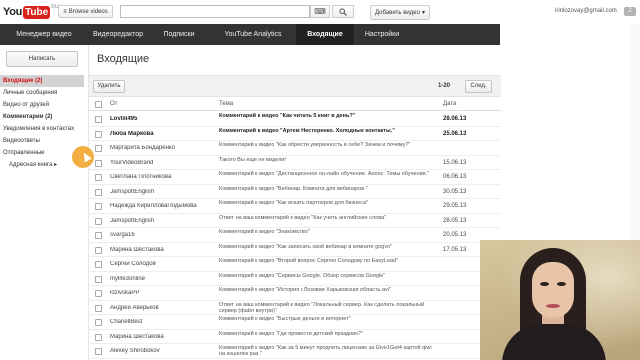  Describe the element at coordinates (113, 104) in the screenshot. I see `column-header-from: От` at that location.